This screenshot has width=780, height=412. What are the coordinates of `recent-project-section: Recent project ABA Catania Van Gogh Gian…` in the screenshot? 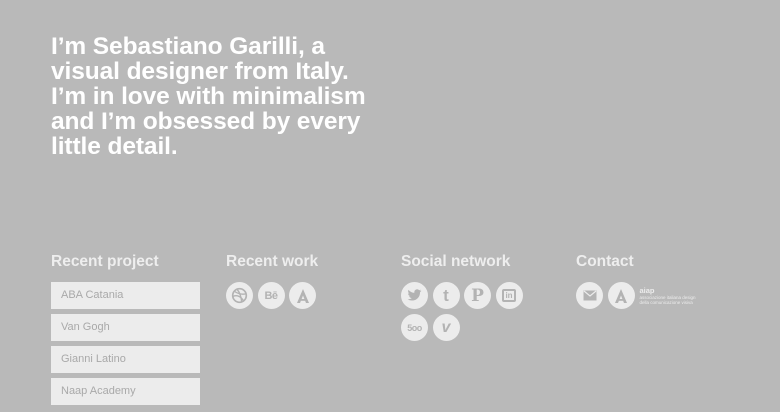 It's located at (125, 331).